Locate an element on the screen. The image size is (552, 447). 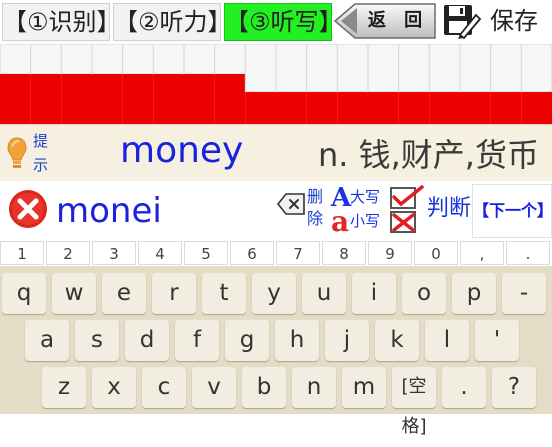
next-button: 【下一个】 is located at coordinates (512, 211).